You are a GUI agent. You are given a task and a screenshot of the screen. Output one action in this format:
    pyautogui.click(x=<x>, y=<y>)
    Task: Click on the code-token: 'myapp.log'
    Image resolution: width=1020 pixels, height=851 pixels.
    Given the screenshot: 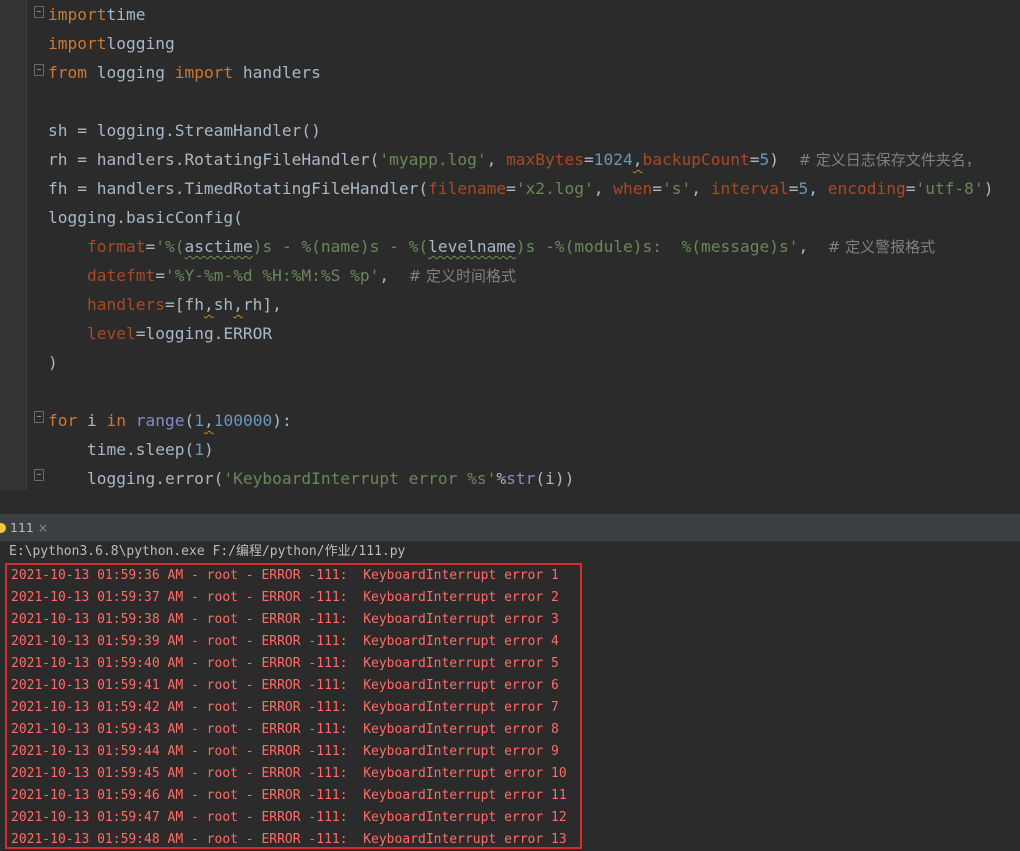 What is the action you would take?
    pyautogui.click(x=433, y=159)
    